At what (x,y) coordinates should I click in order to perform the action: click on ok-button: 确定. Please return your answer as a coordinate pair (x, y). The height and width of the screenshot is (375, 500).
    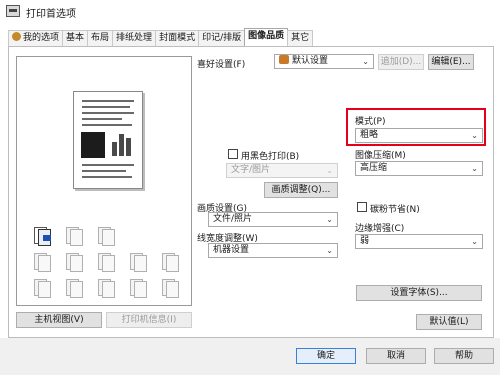
    Looking at the image, I should click on (326, 356).